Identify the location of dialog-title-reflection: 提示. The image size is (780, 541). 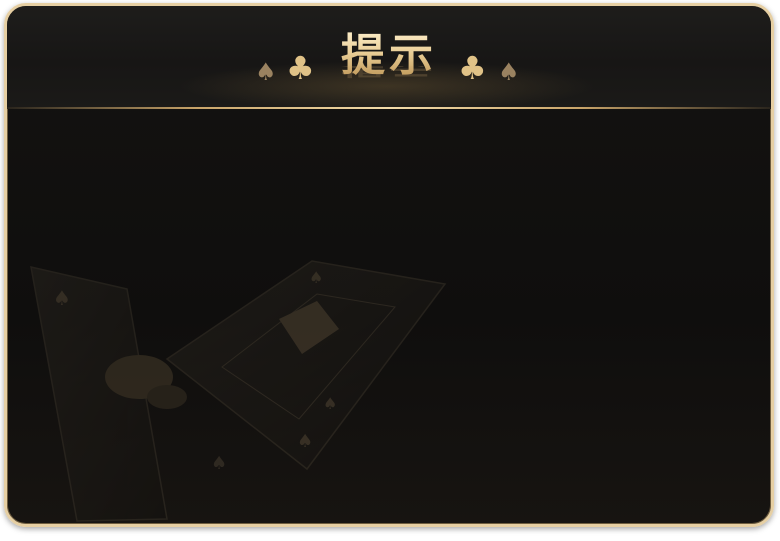
(389, 72).